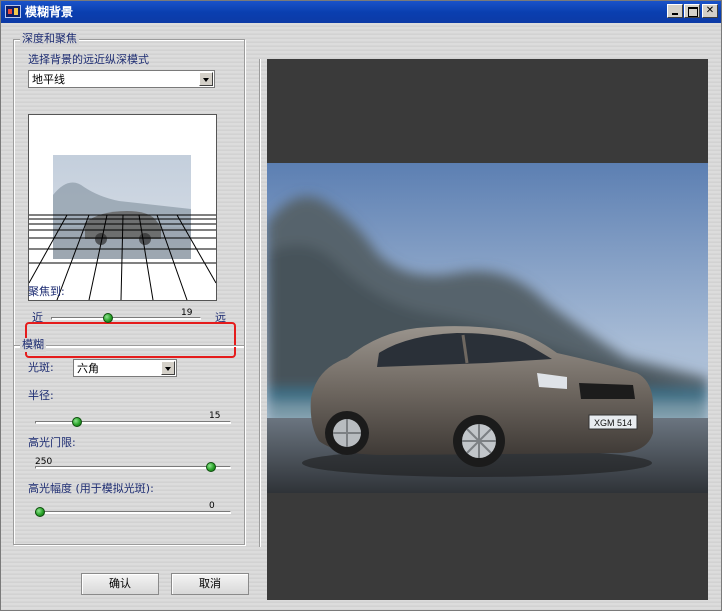 The image size is (722, 611). I want to click on highlight-amount-slider-thumb, so click(40, 512).